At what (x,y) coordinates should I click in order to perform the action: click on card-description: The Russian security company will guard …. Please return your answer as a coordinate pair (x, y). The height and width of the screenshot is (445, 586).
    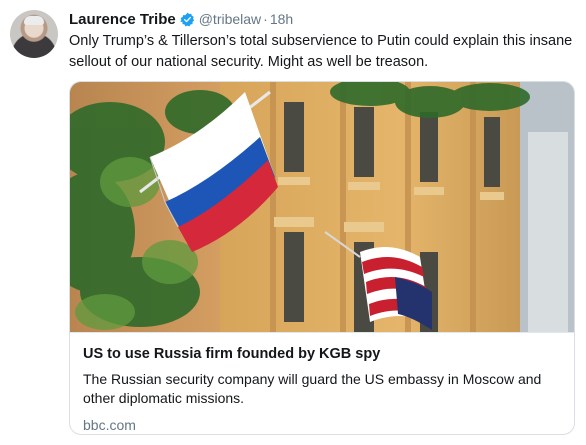
    Looking at the image, I should click on (312, 388).